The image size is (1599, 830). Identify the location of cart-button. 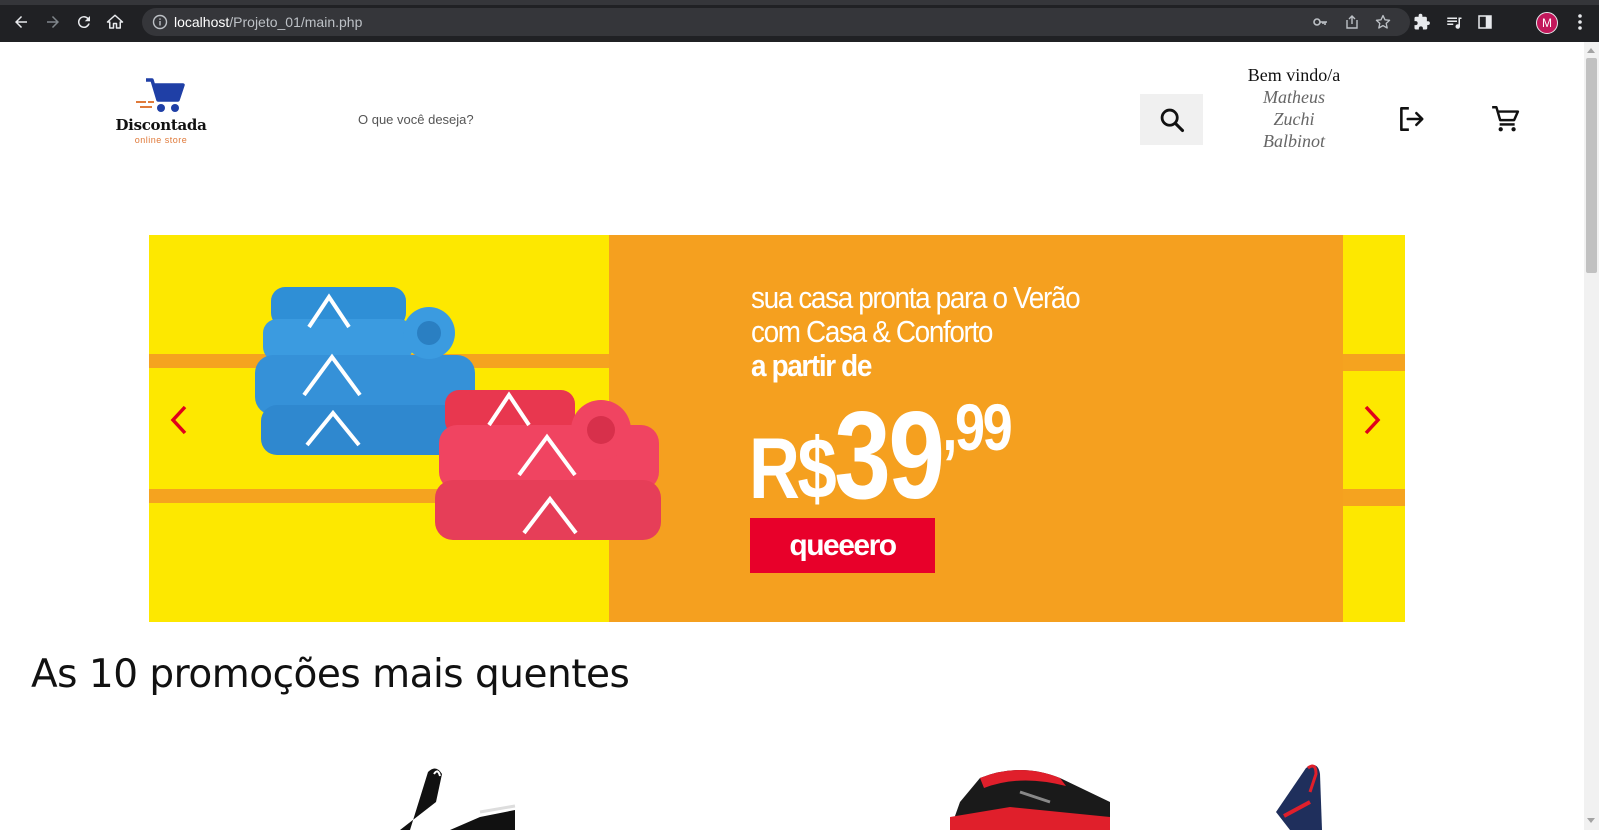
(1505, 118).